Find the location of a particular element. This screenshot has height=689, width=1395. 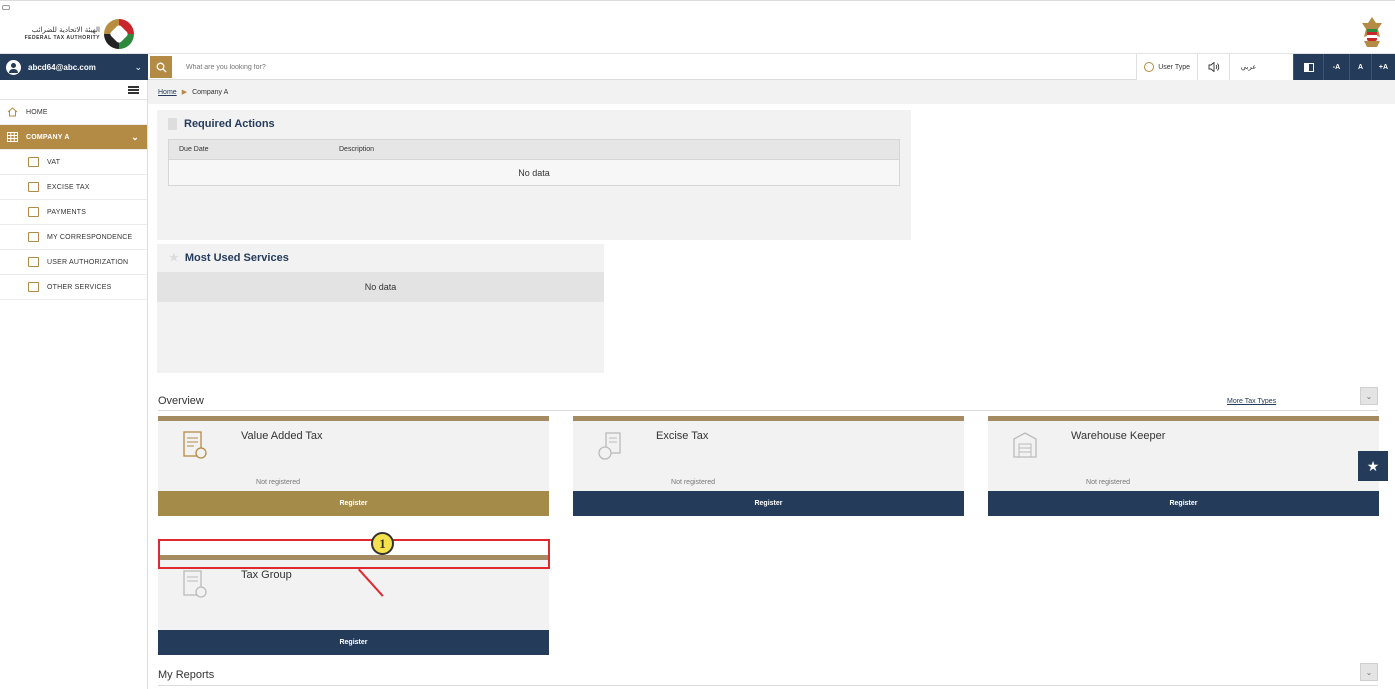

tax-group-register-button: Register is located at coordinates (353, 642).